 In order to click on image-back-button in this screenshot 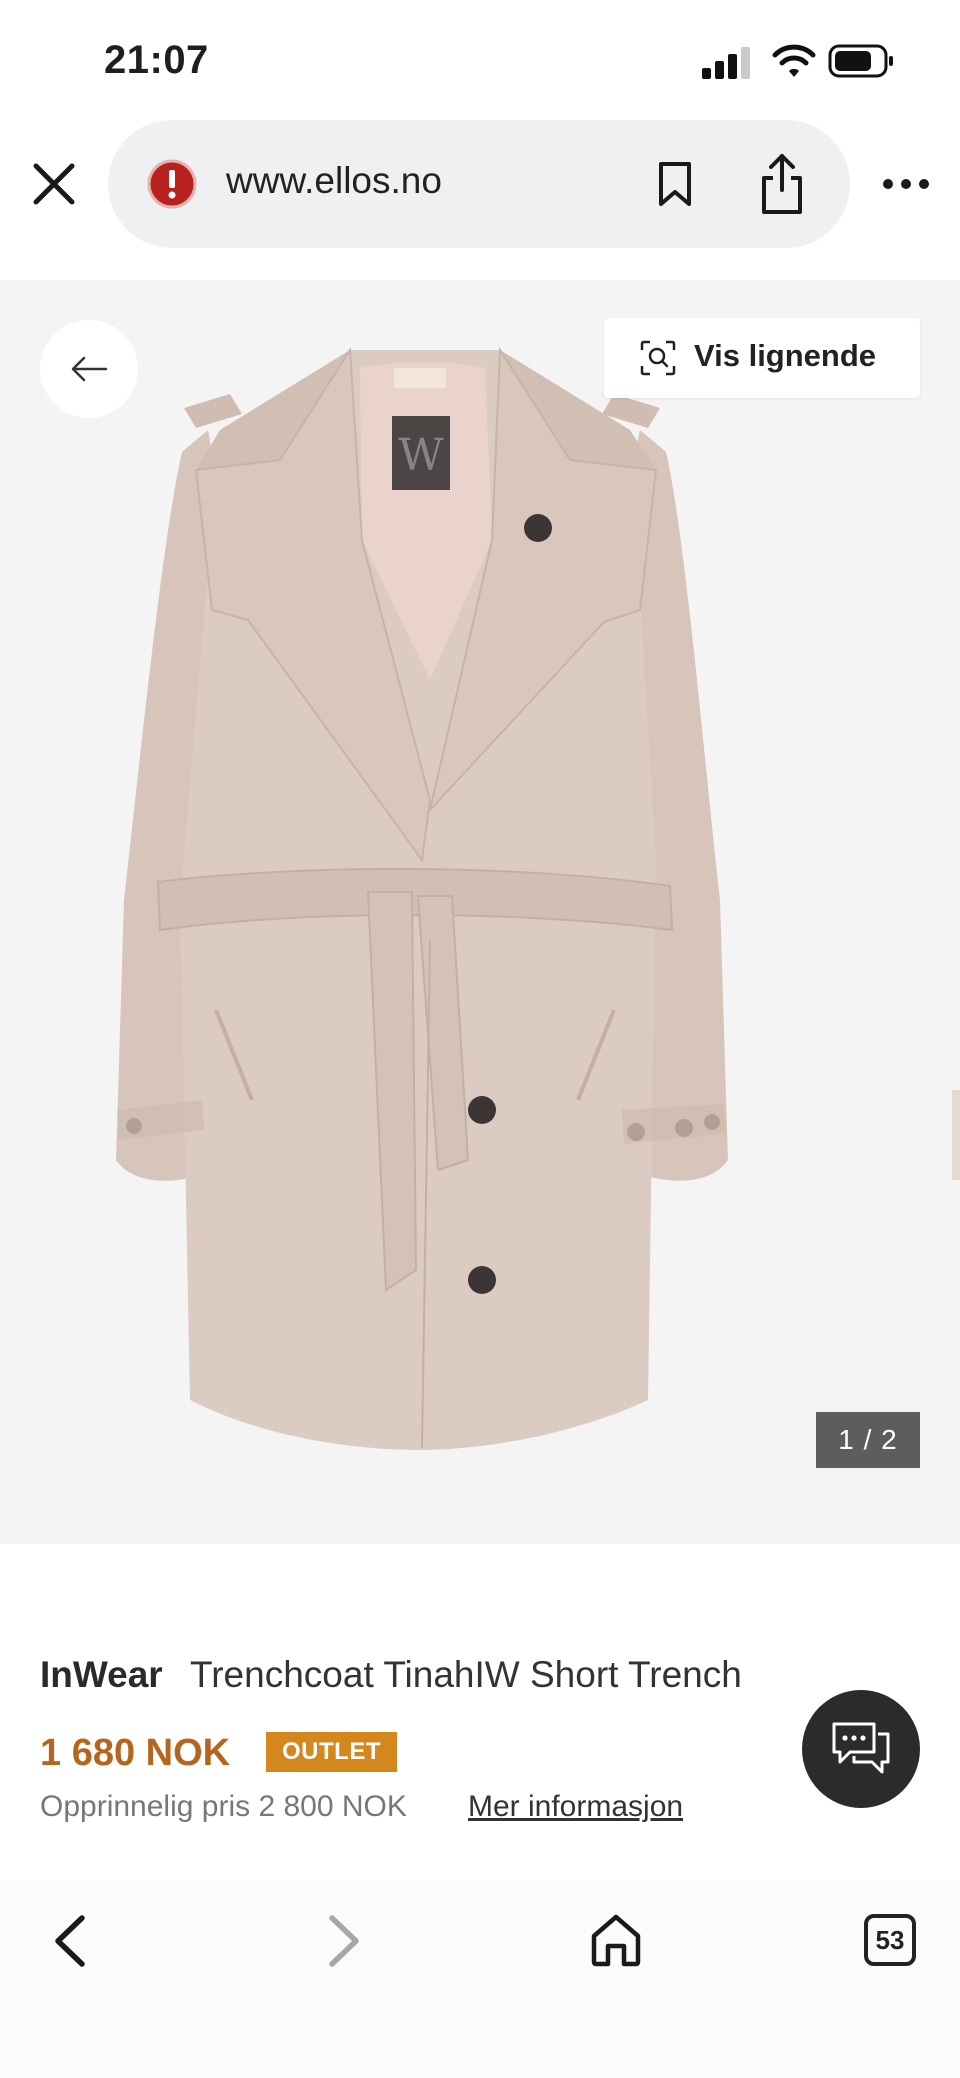, I will do `click(89, 369)`.